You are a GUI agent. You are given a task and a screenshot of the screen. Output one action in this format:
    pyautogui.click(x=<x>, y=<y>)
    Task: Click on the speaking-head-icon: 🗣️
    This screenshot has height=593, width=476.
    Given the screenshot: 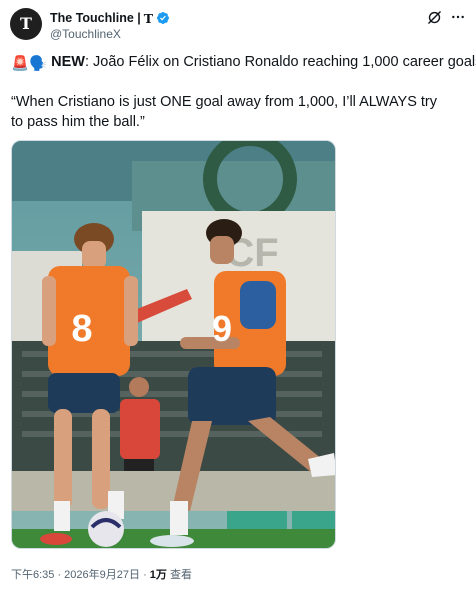 What is the action you would take?
    pyautogui.click(x=38, y=64)
    